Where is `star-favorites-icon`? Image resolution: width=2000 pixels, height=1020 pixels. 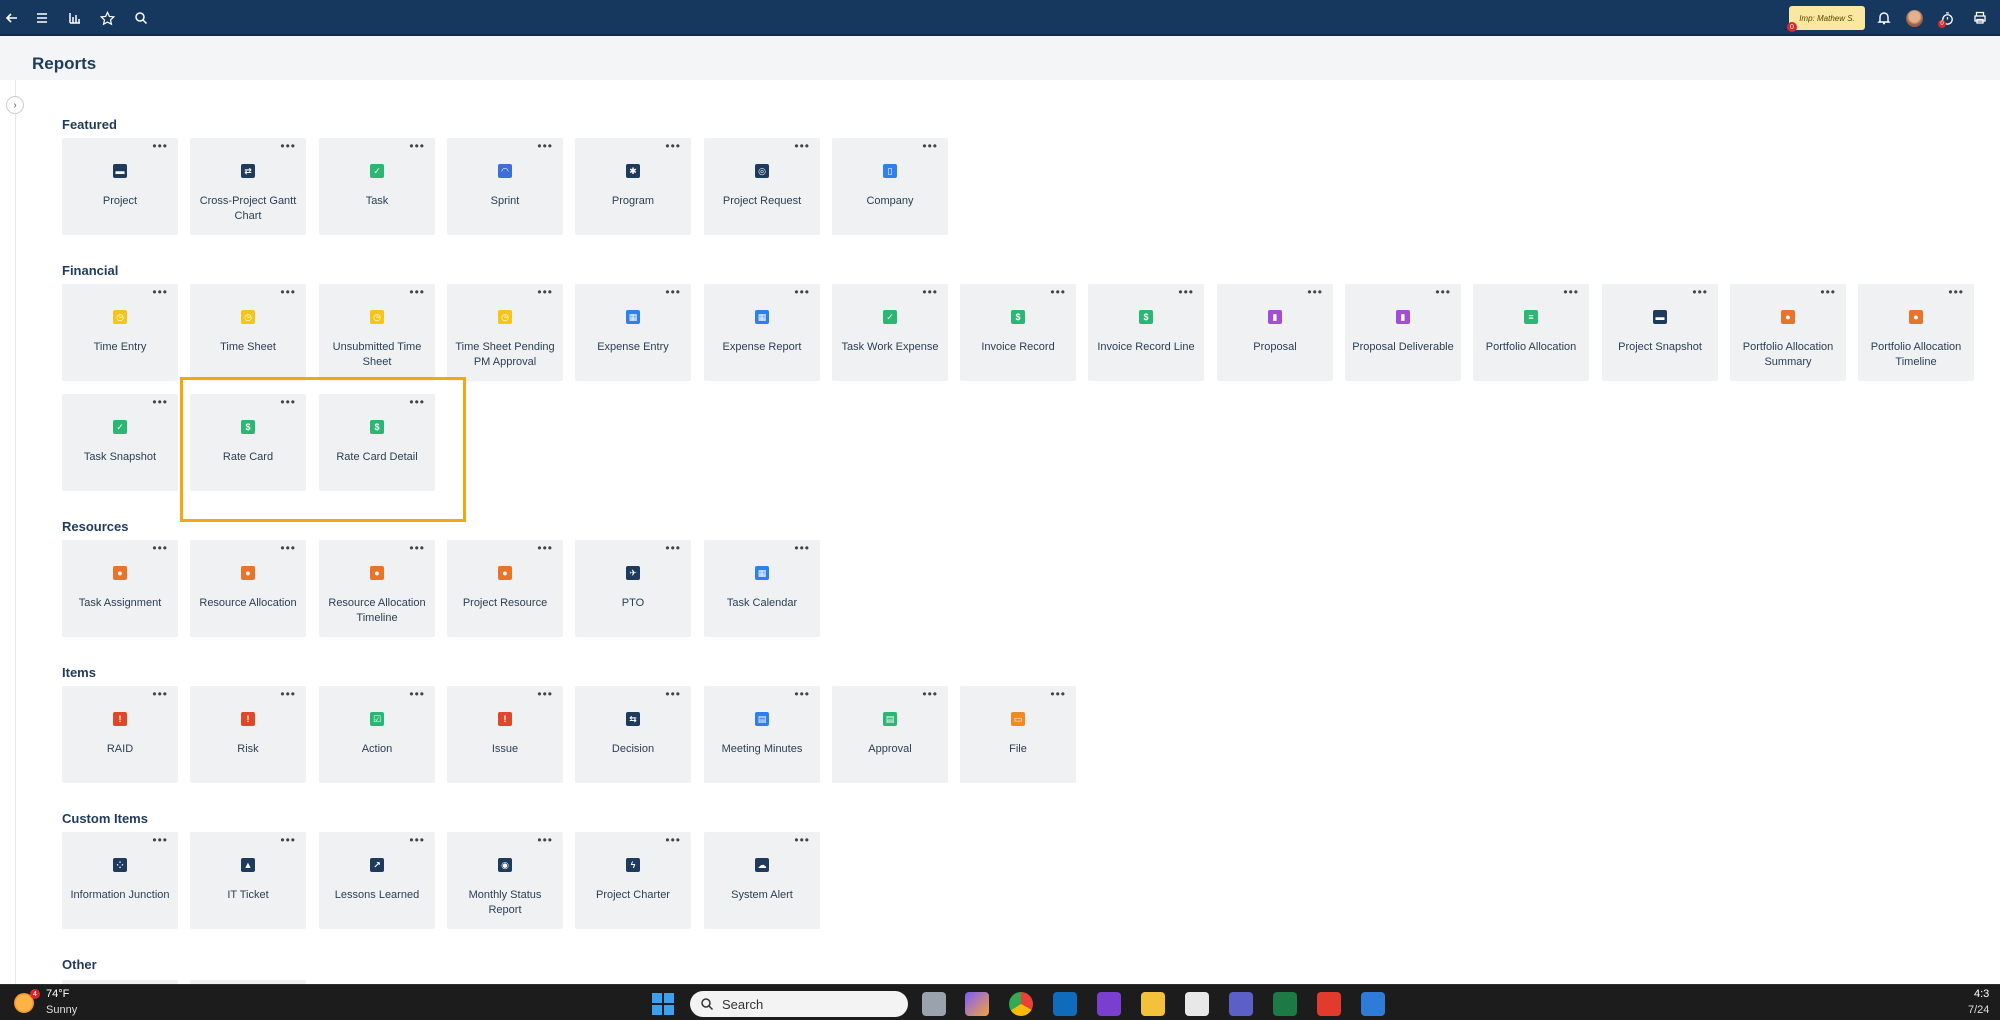 star-favorites-icon is located at coordinates (107, 18).